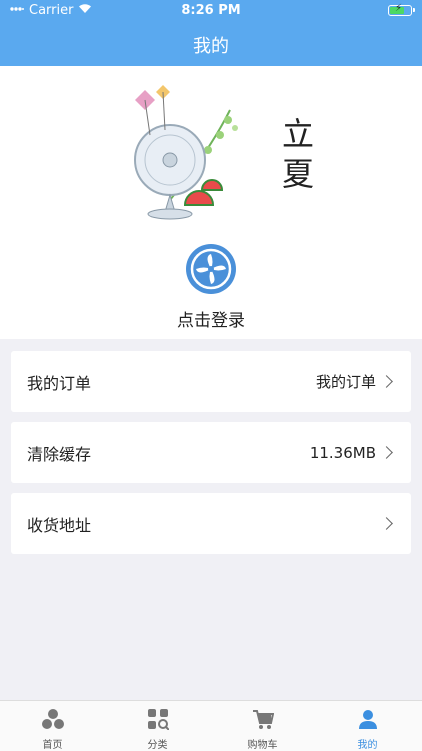 The image size is (422, 751). What do you see at coordinates (211, 46) in the screenshot?
I see `page-title: 我的` at bounding box center [211, 46].